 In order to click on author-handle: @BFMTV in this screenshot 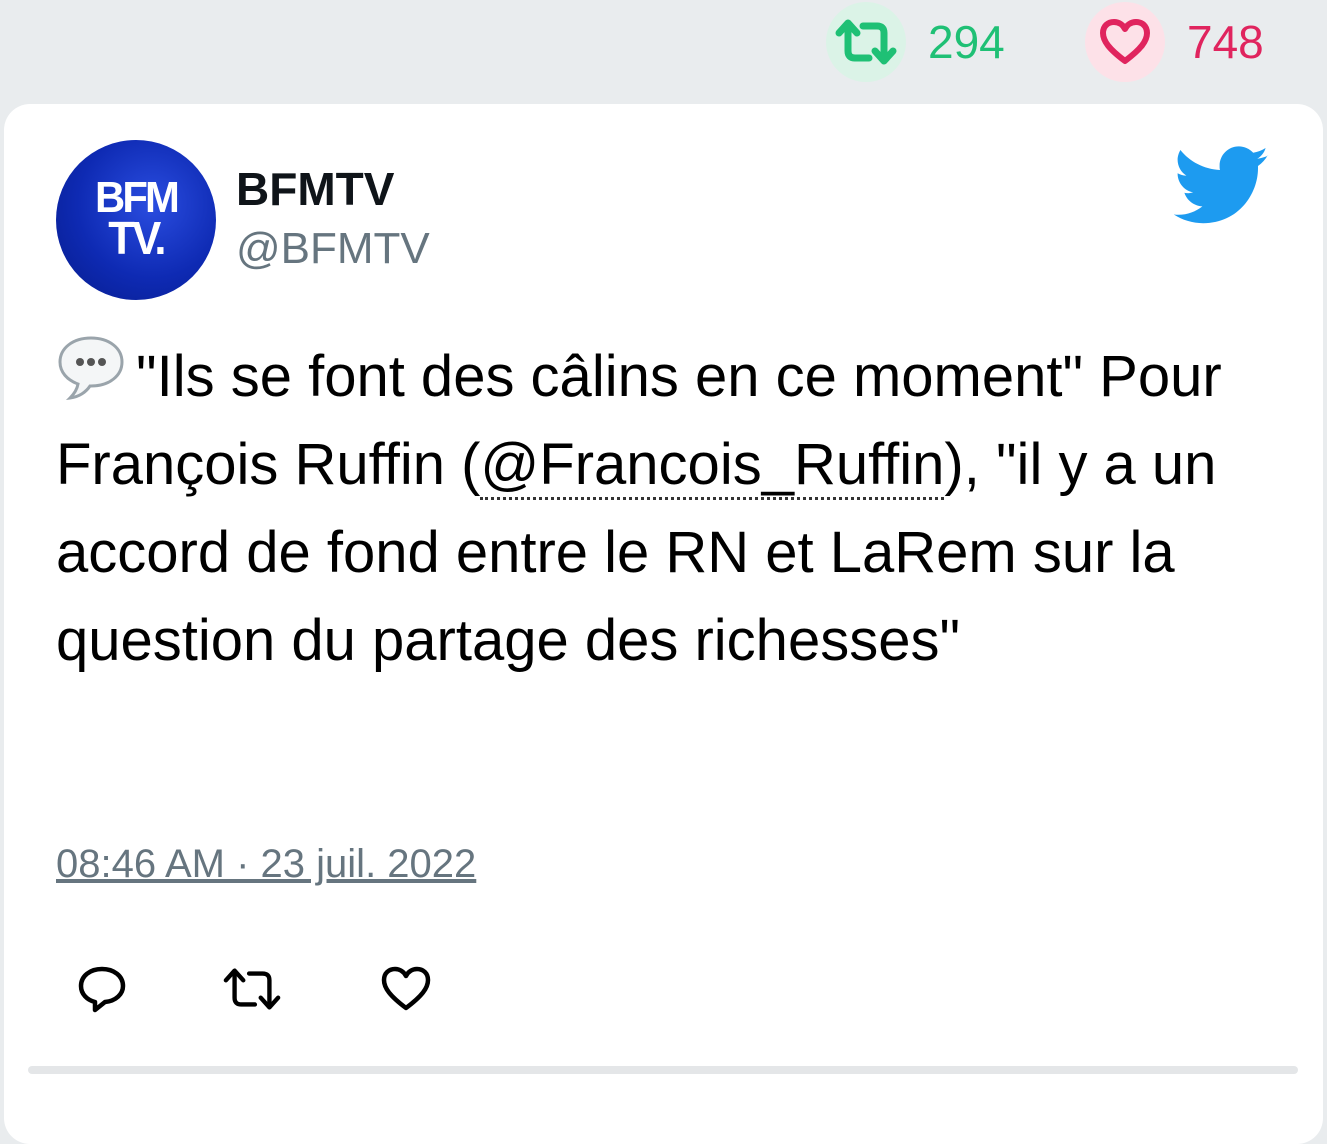, I will do `click(333, 249)`.